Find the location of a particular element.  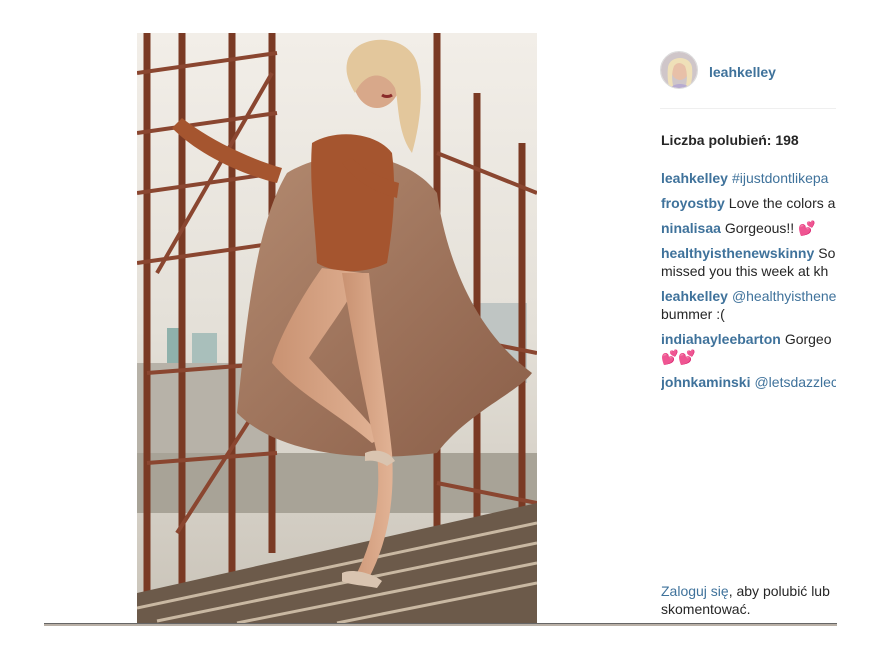

comment-mention: @healthyisthene is located at coordinates (784, 296).